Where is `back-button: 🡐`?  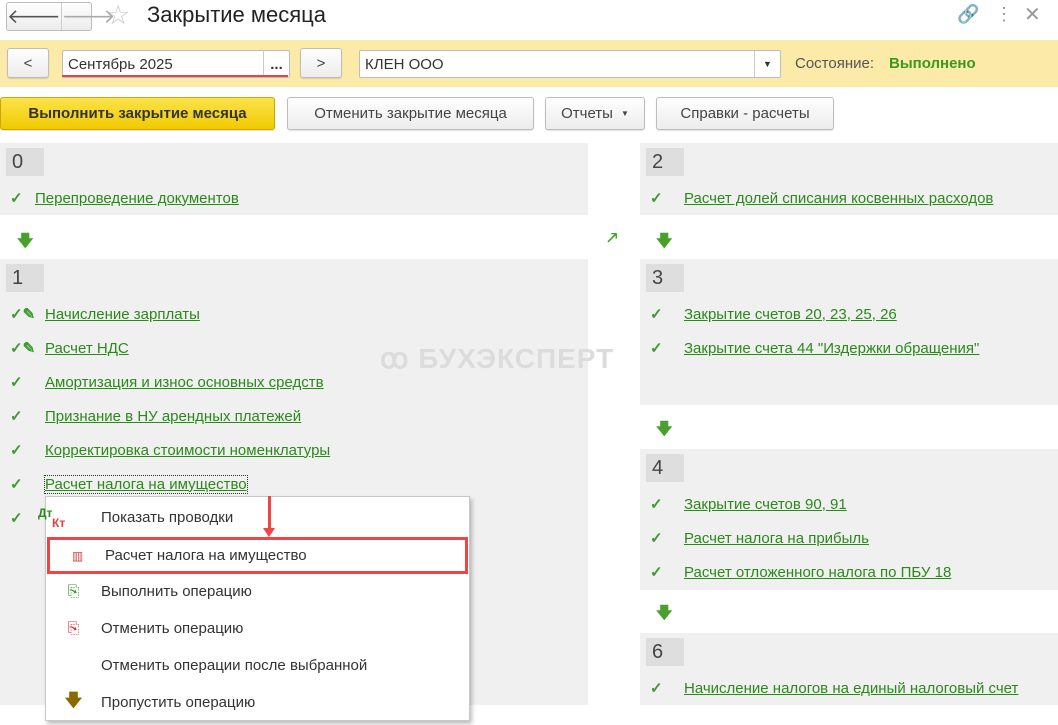
back-button: 🡐 is located at coordinates (34, 16).